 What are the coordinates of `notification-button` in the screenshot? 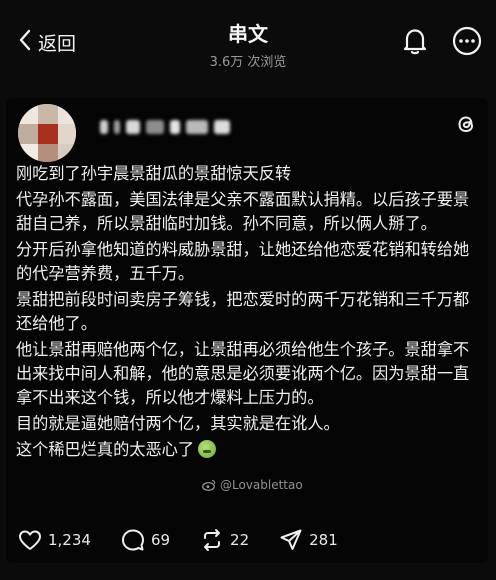 It's located at (415, 41).